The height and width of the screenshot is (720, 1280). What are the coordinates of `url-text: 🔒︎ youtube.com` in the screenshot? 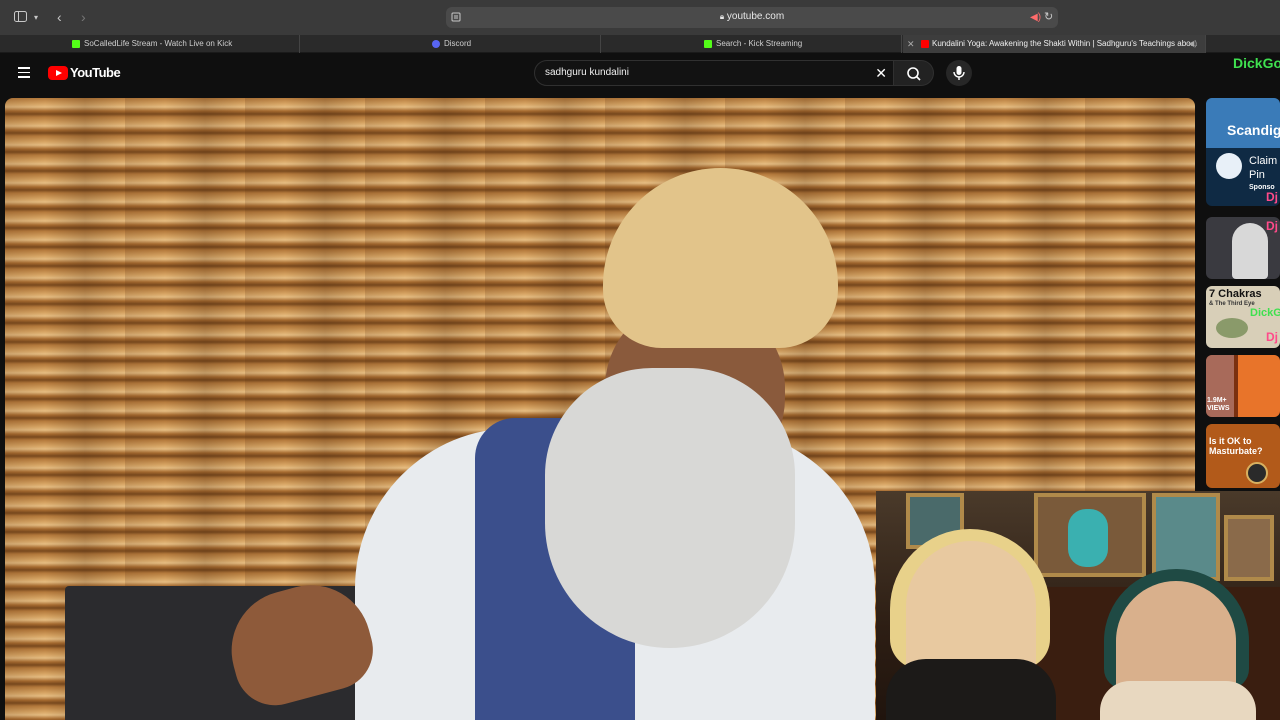 It's located at (752, 16).